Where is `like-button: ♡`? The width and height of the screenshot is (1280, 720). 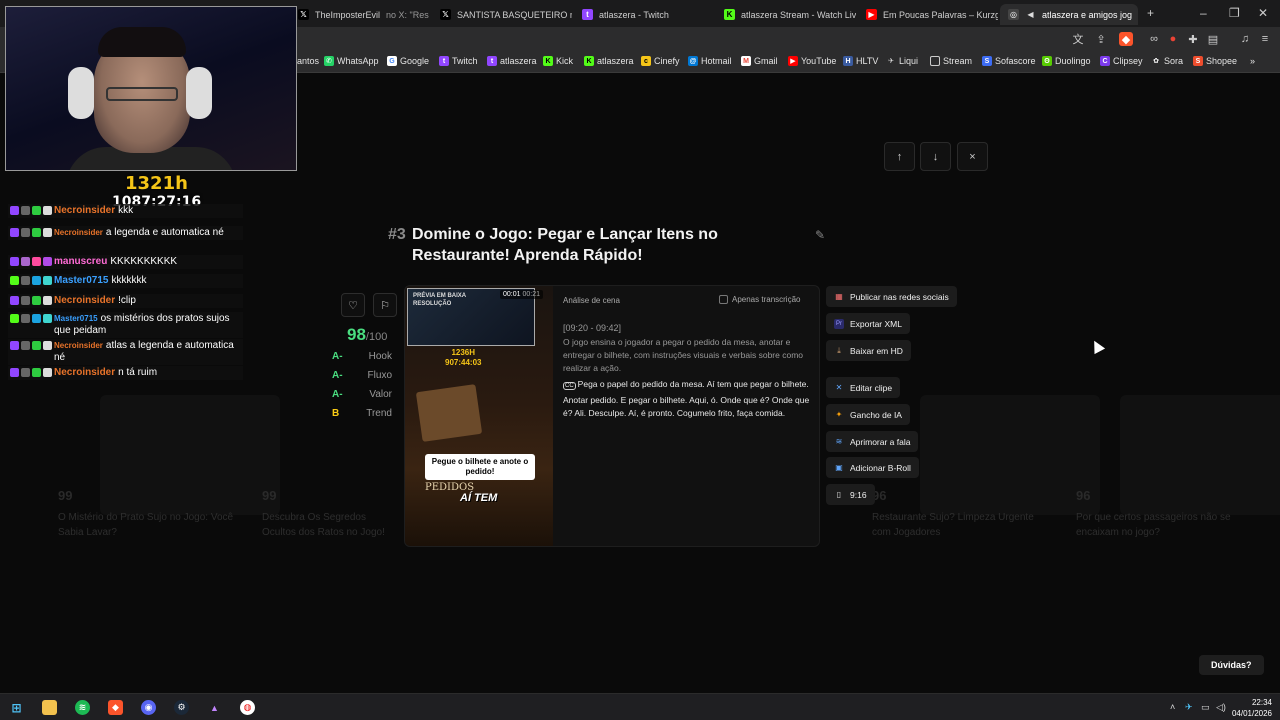 like-button: ♡ is located at coordinates (353, 305).